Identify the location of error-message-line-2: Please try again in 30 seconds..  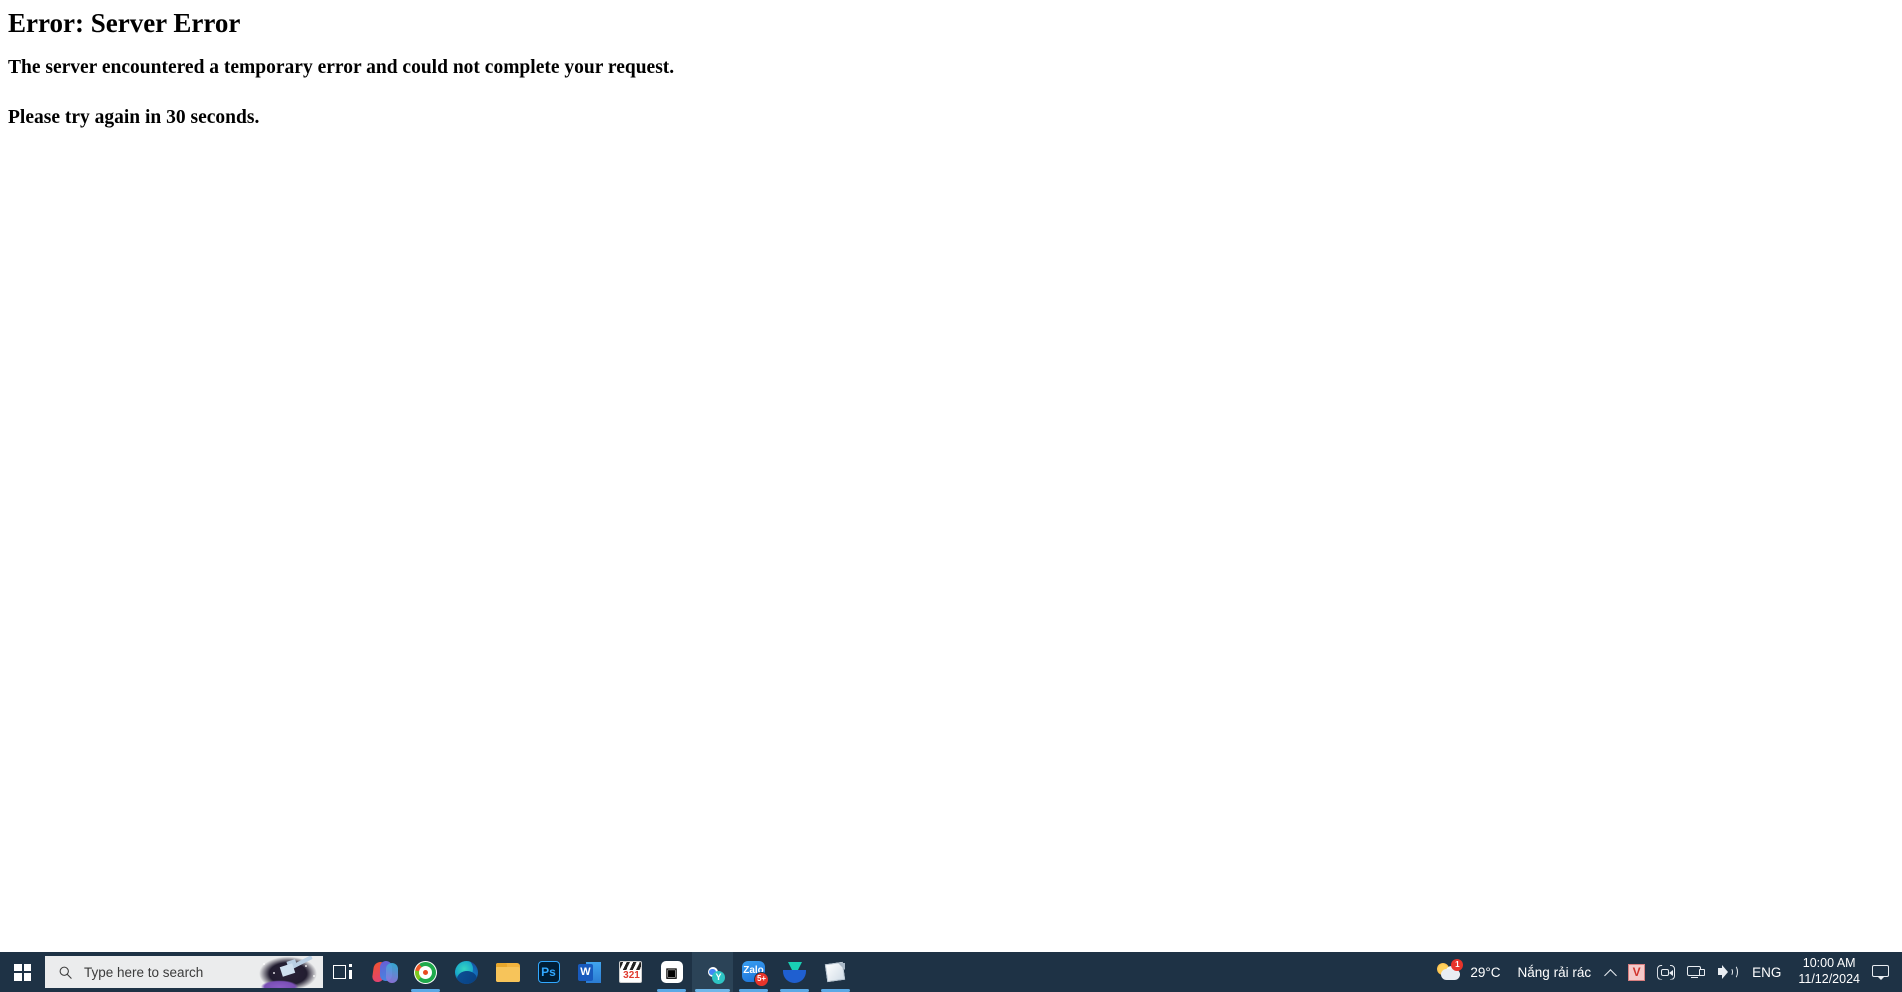
(134, 118).